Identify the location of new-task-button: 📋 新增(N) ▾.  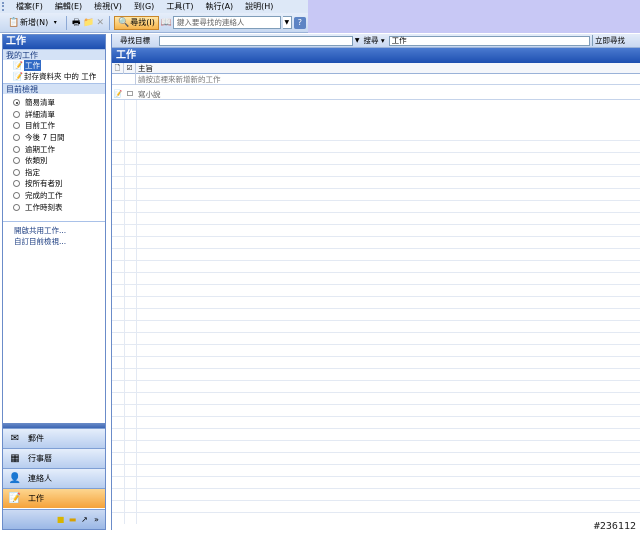
(34, 23).